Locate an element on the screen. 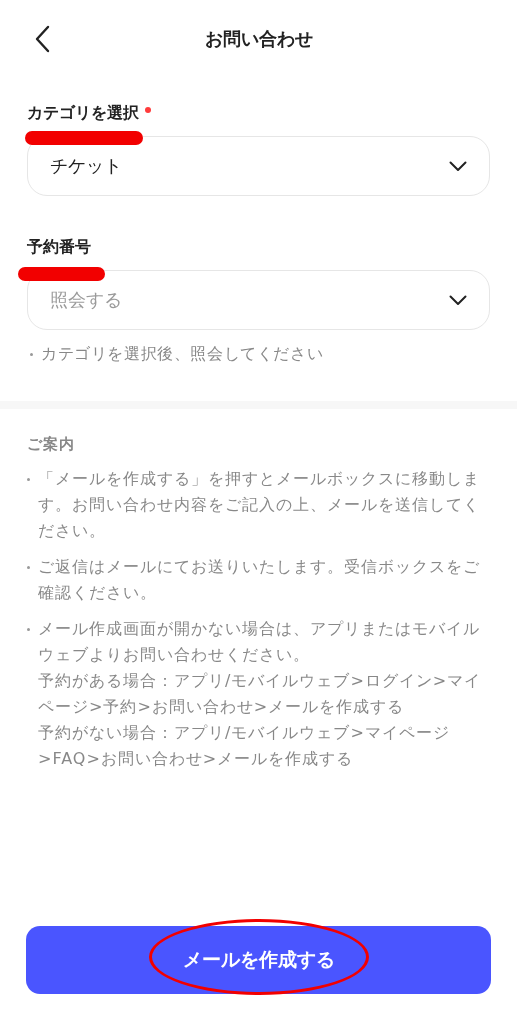 The height and width of the screenshot is (1024, 517). guide-text: 「メールを作成する」を押すとメールボックスに移動します。お問い合わせ内容をご記入の上、メールを送信してください。 is located at coordinates (259, 505).